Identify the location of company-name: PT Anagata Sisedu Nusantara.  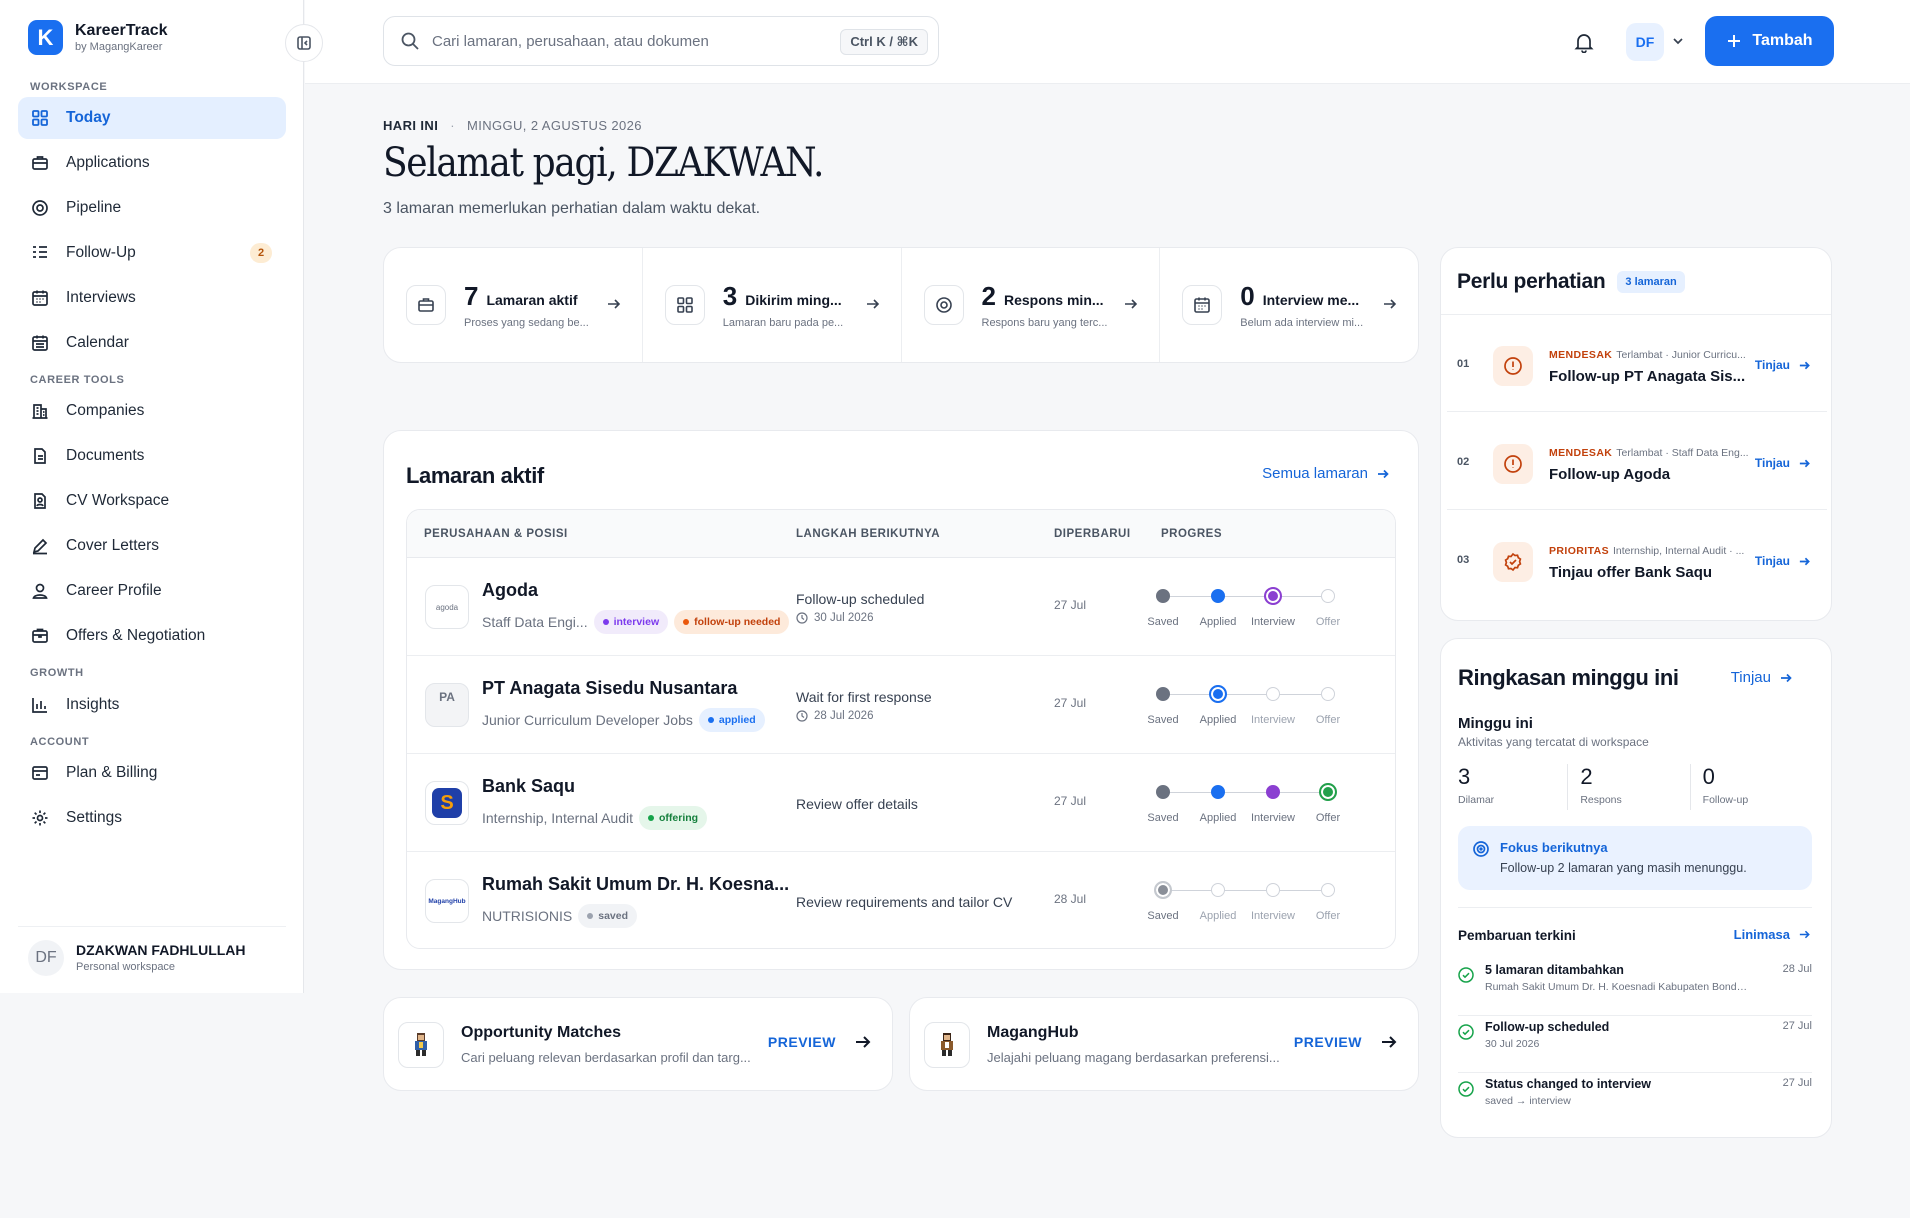
(609, 688).